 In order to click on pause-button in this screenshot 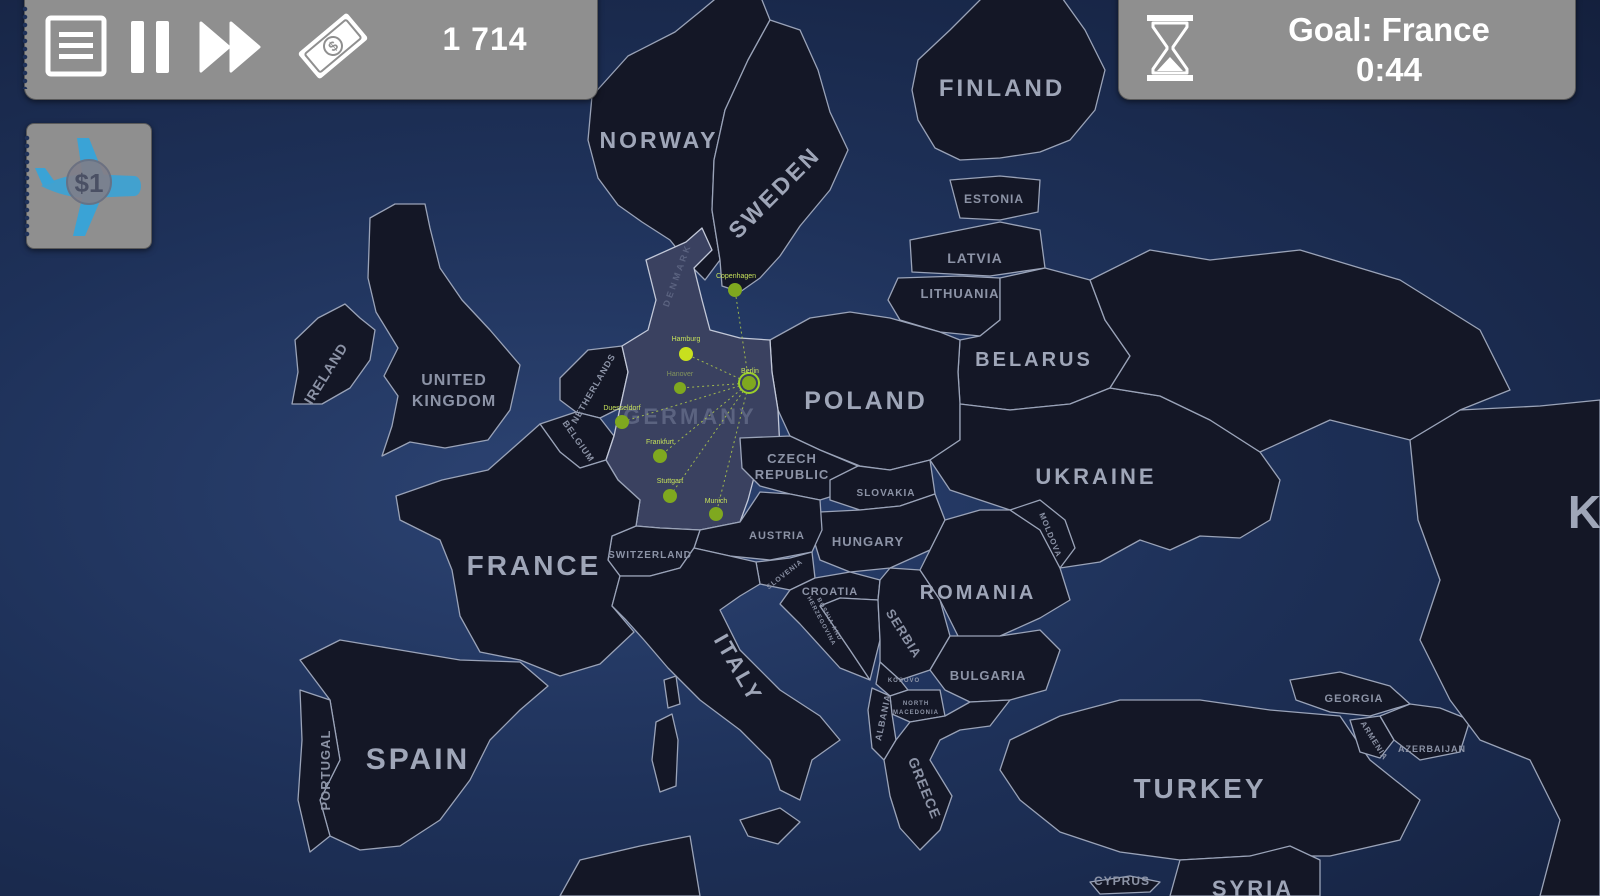, I will do `click(151, 47)`.